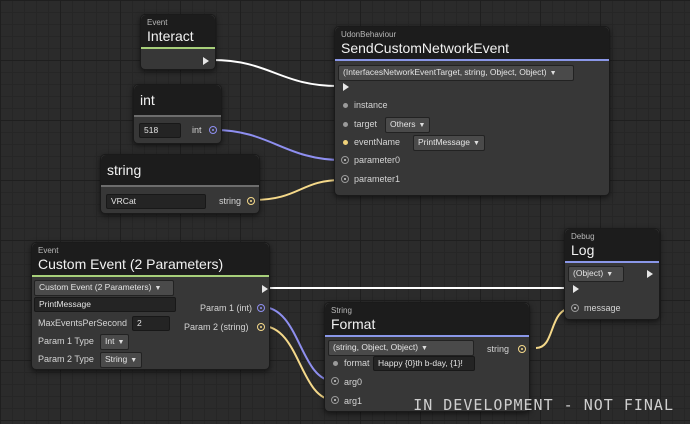  What do you see at coordinates (124, 170) in the screenshot?
I see `node-title: string` at bounding box center [124, 170].